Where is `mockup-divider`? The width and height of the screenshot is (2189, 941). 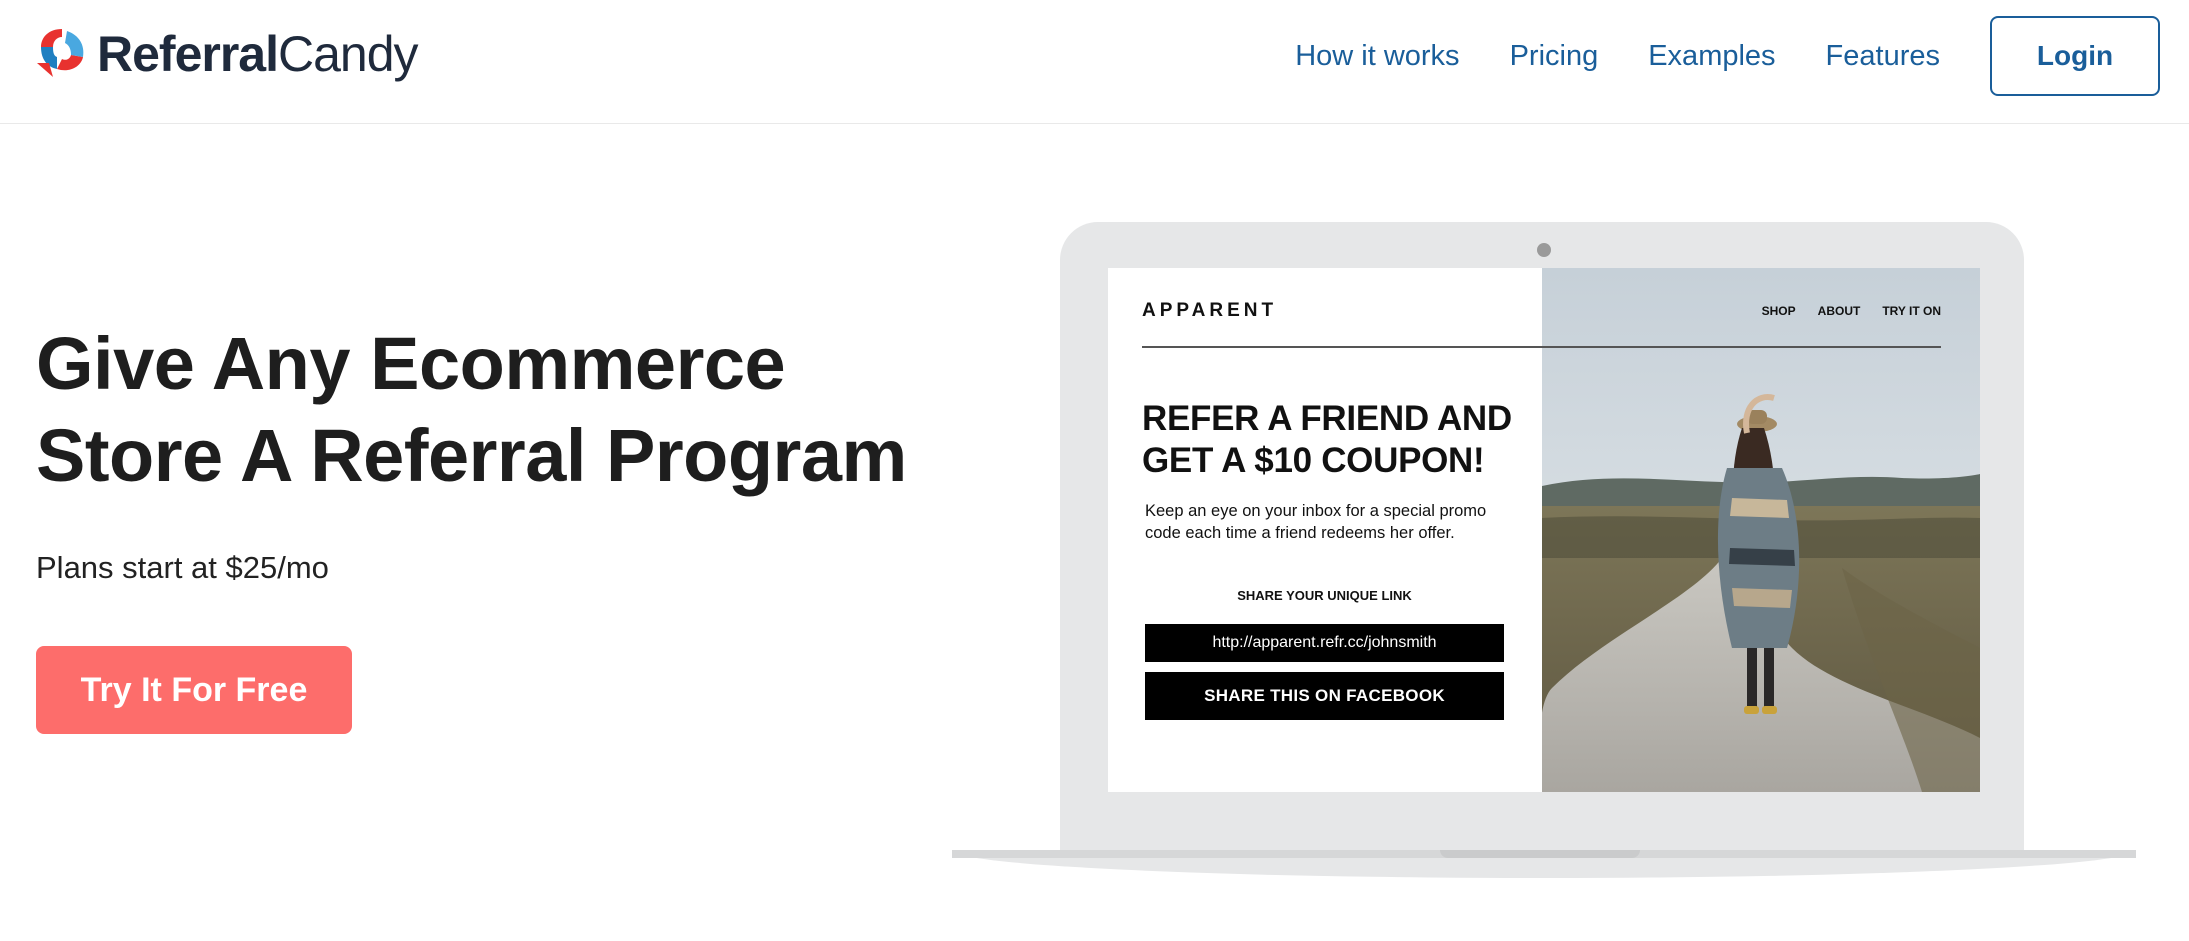 mockup-divider is located at coordinates (1541, 347).